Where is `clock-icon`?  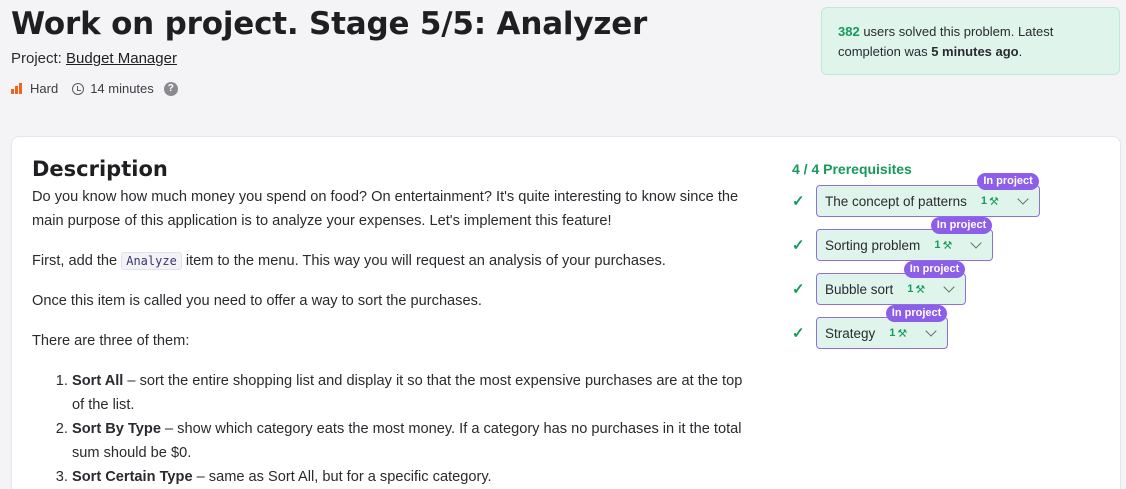
clock-icon is located at coordinates (78, 88).